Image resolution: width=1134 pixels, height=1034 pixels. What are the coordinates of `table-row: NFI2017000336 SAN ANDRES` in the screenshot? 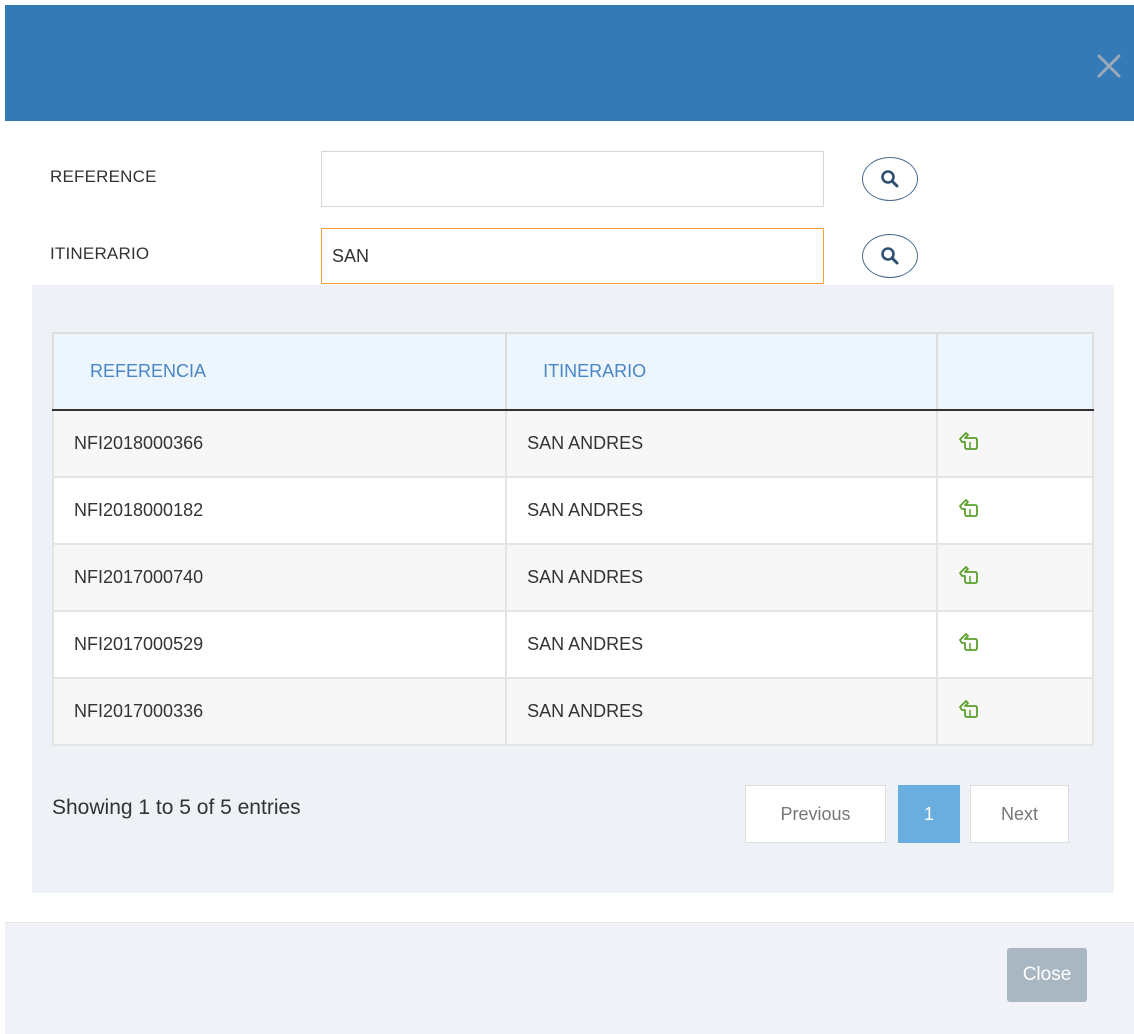 It's located at (572, 711).